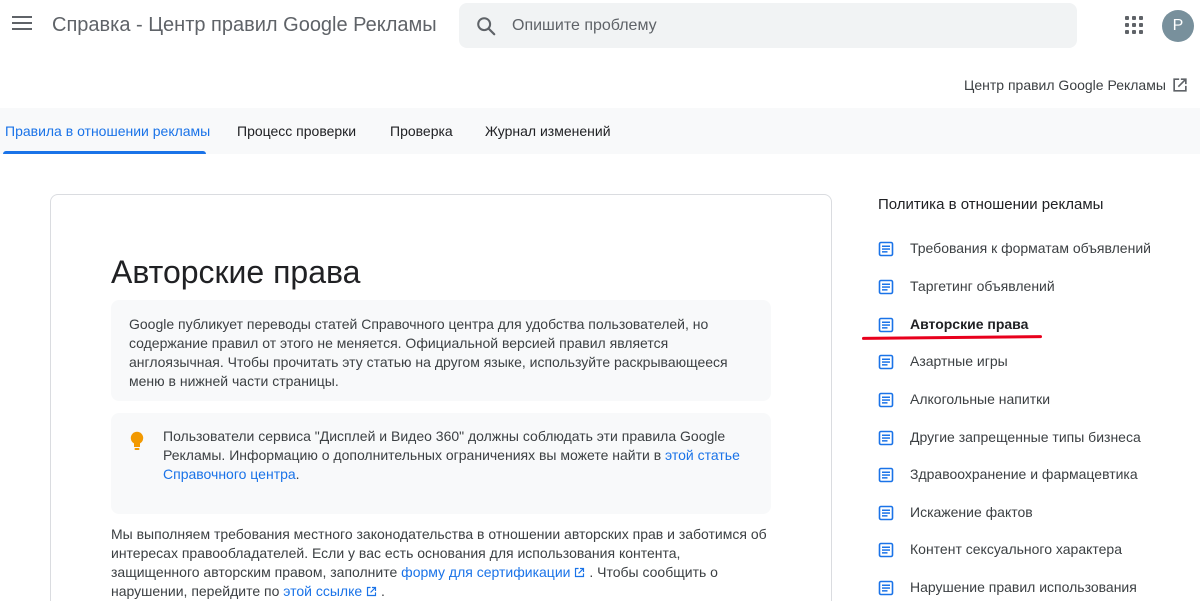  Describe the element at coordinates (1178, 26) in the screenshot. I see `avatar: P` at that location.